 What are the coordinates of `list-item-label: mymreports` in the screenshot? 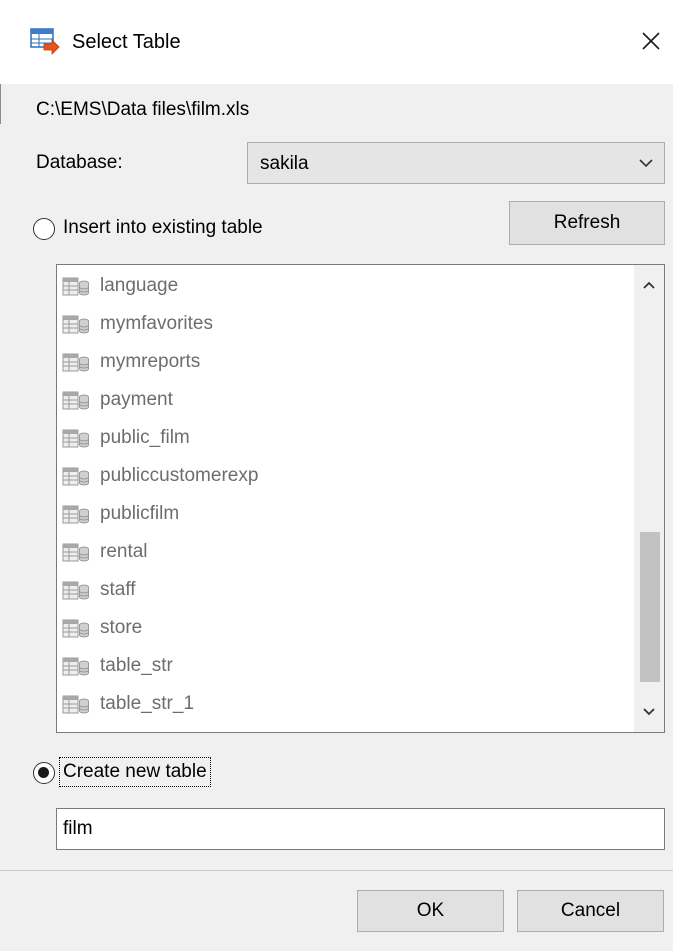 It's located at (150, 361).